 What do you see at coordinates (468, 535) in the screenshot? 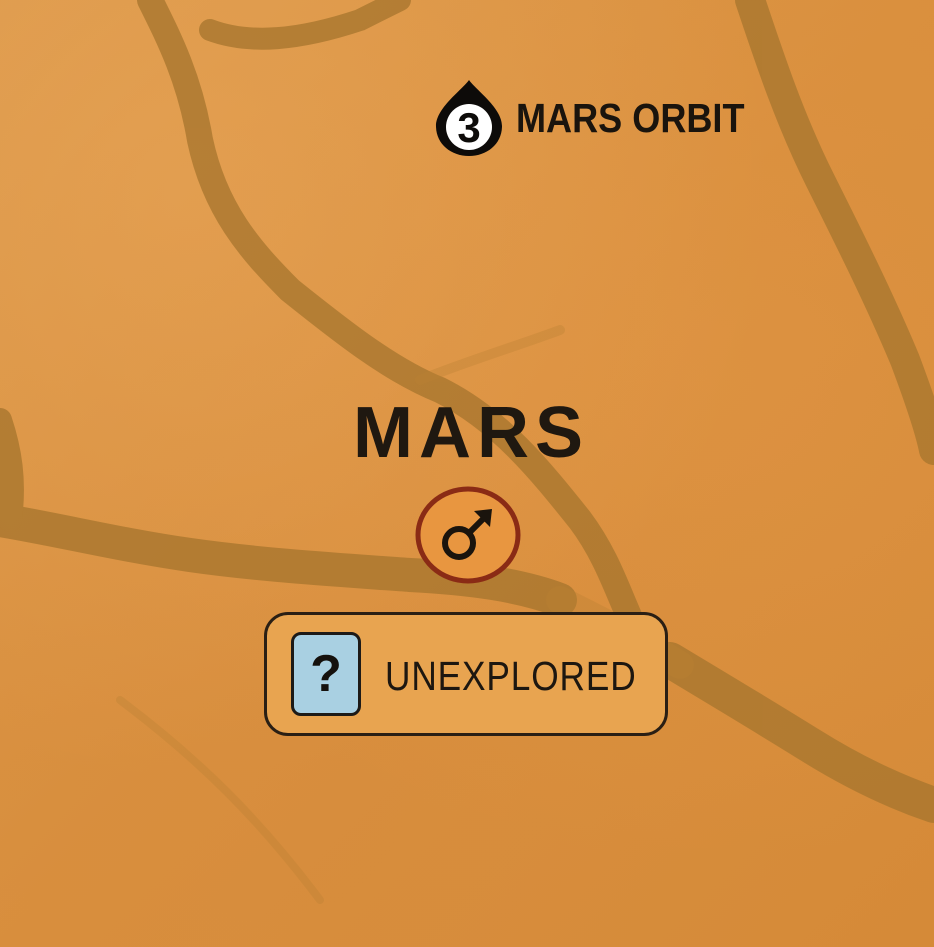
I see `mars-symbol-icon` at bounding box center [468, 535].